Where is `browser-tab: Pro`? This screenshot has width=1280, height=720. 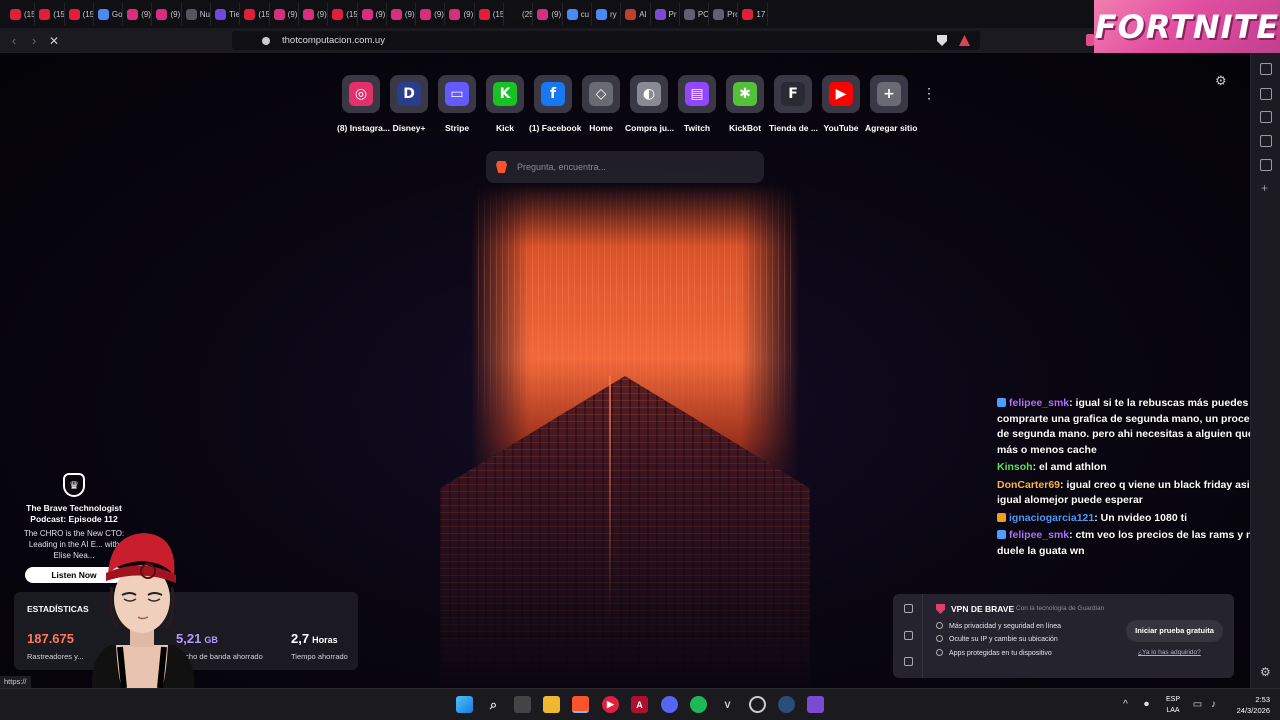
browser-tab: Pro is located at coordinates (724, 14).